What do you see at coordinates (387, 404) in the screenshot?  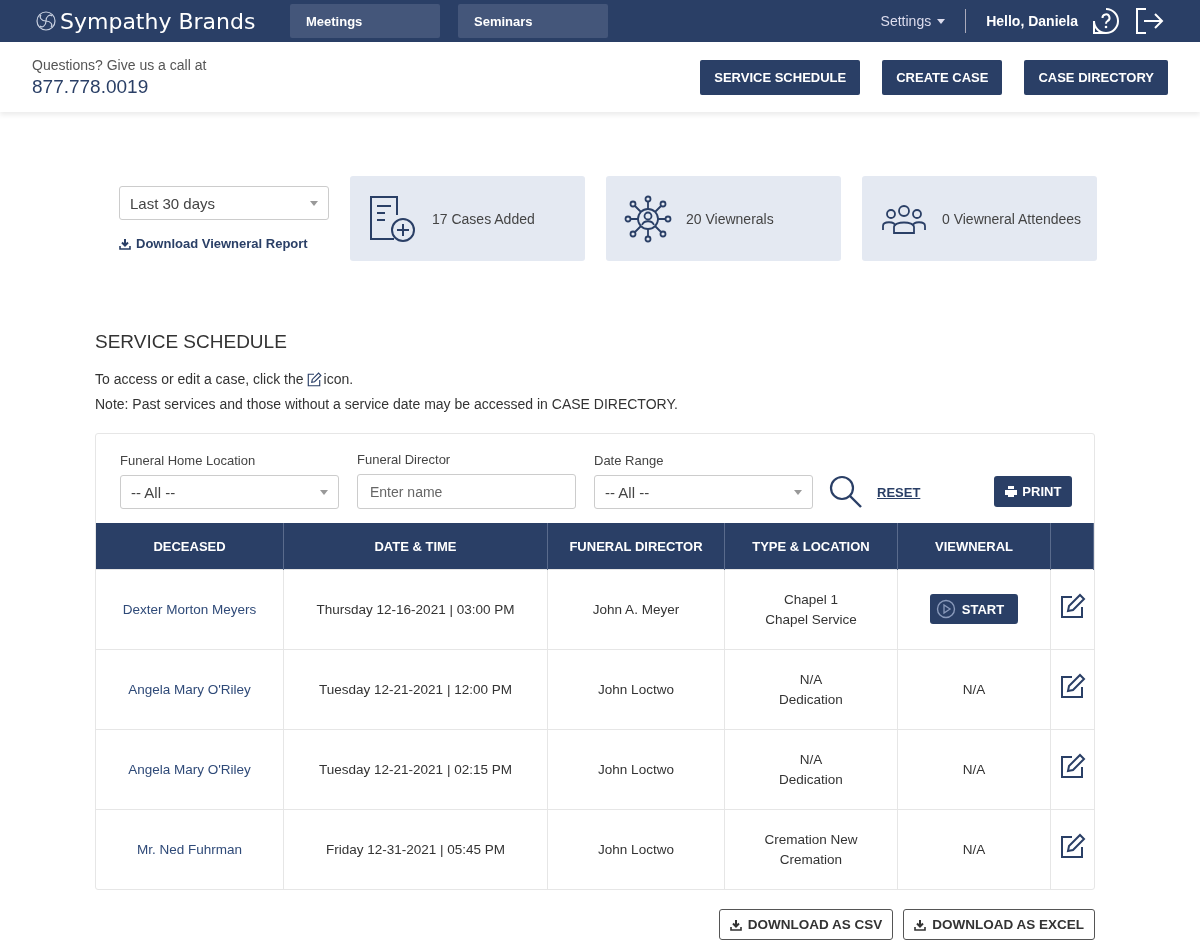 I see `note-text: Note: Past services and those without a service date may be accessed in CASE DIRECTORY.` at bounding box center [387, 404].